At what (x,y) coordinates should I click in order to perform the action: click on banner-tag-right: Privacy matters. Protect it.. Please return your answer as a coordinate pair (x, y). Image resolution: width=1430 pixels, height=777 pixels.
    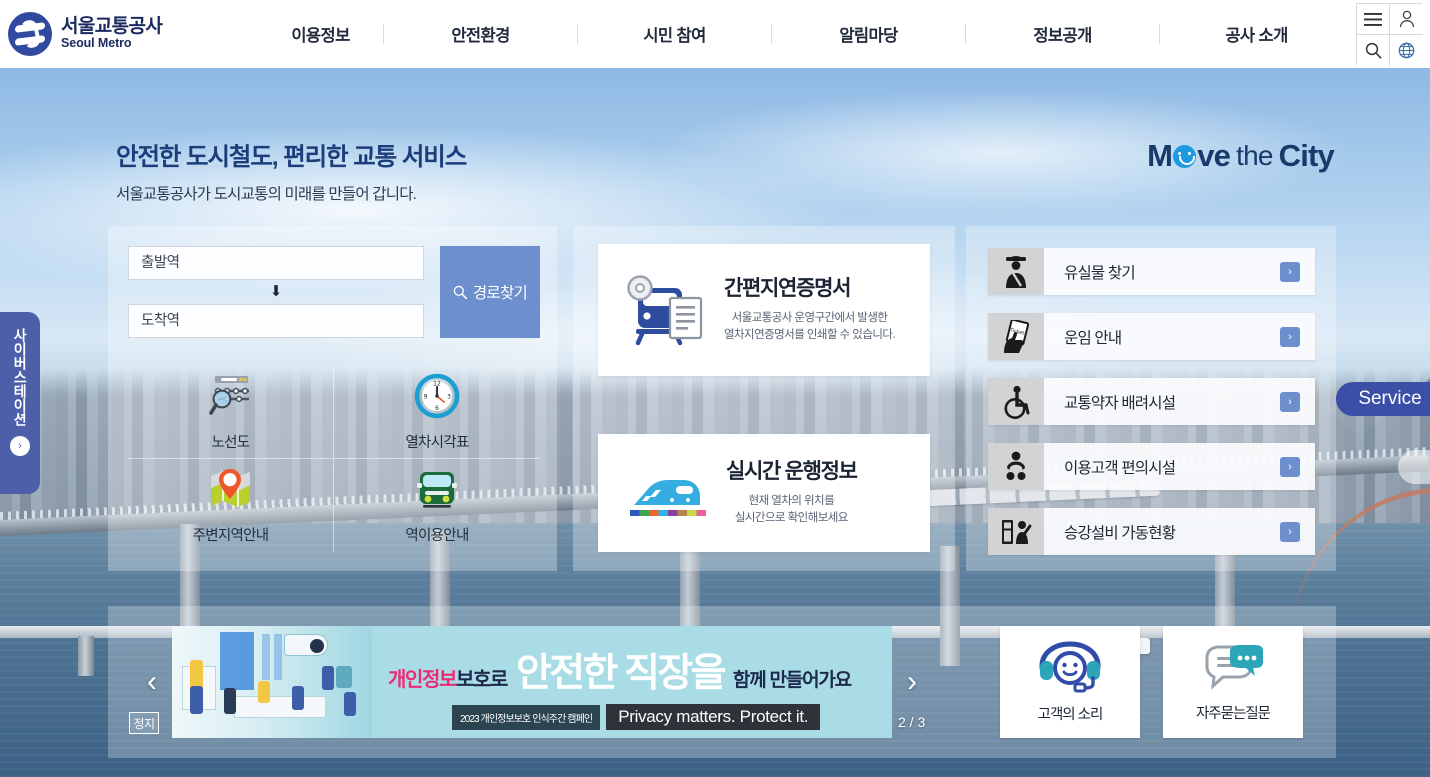
    Looking at the image, I should click on (713, 717).